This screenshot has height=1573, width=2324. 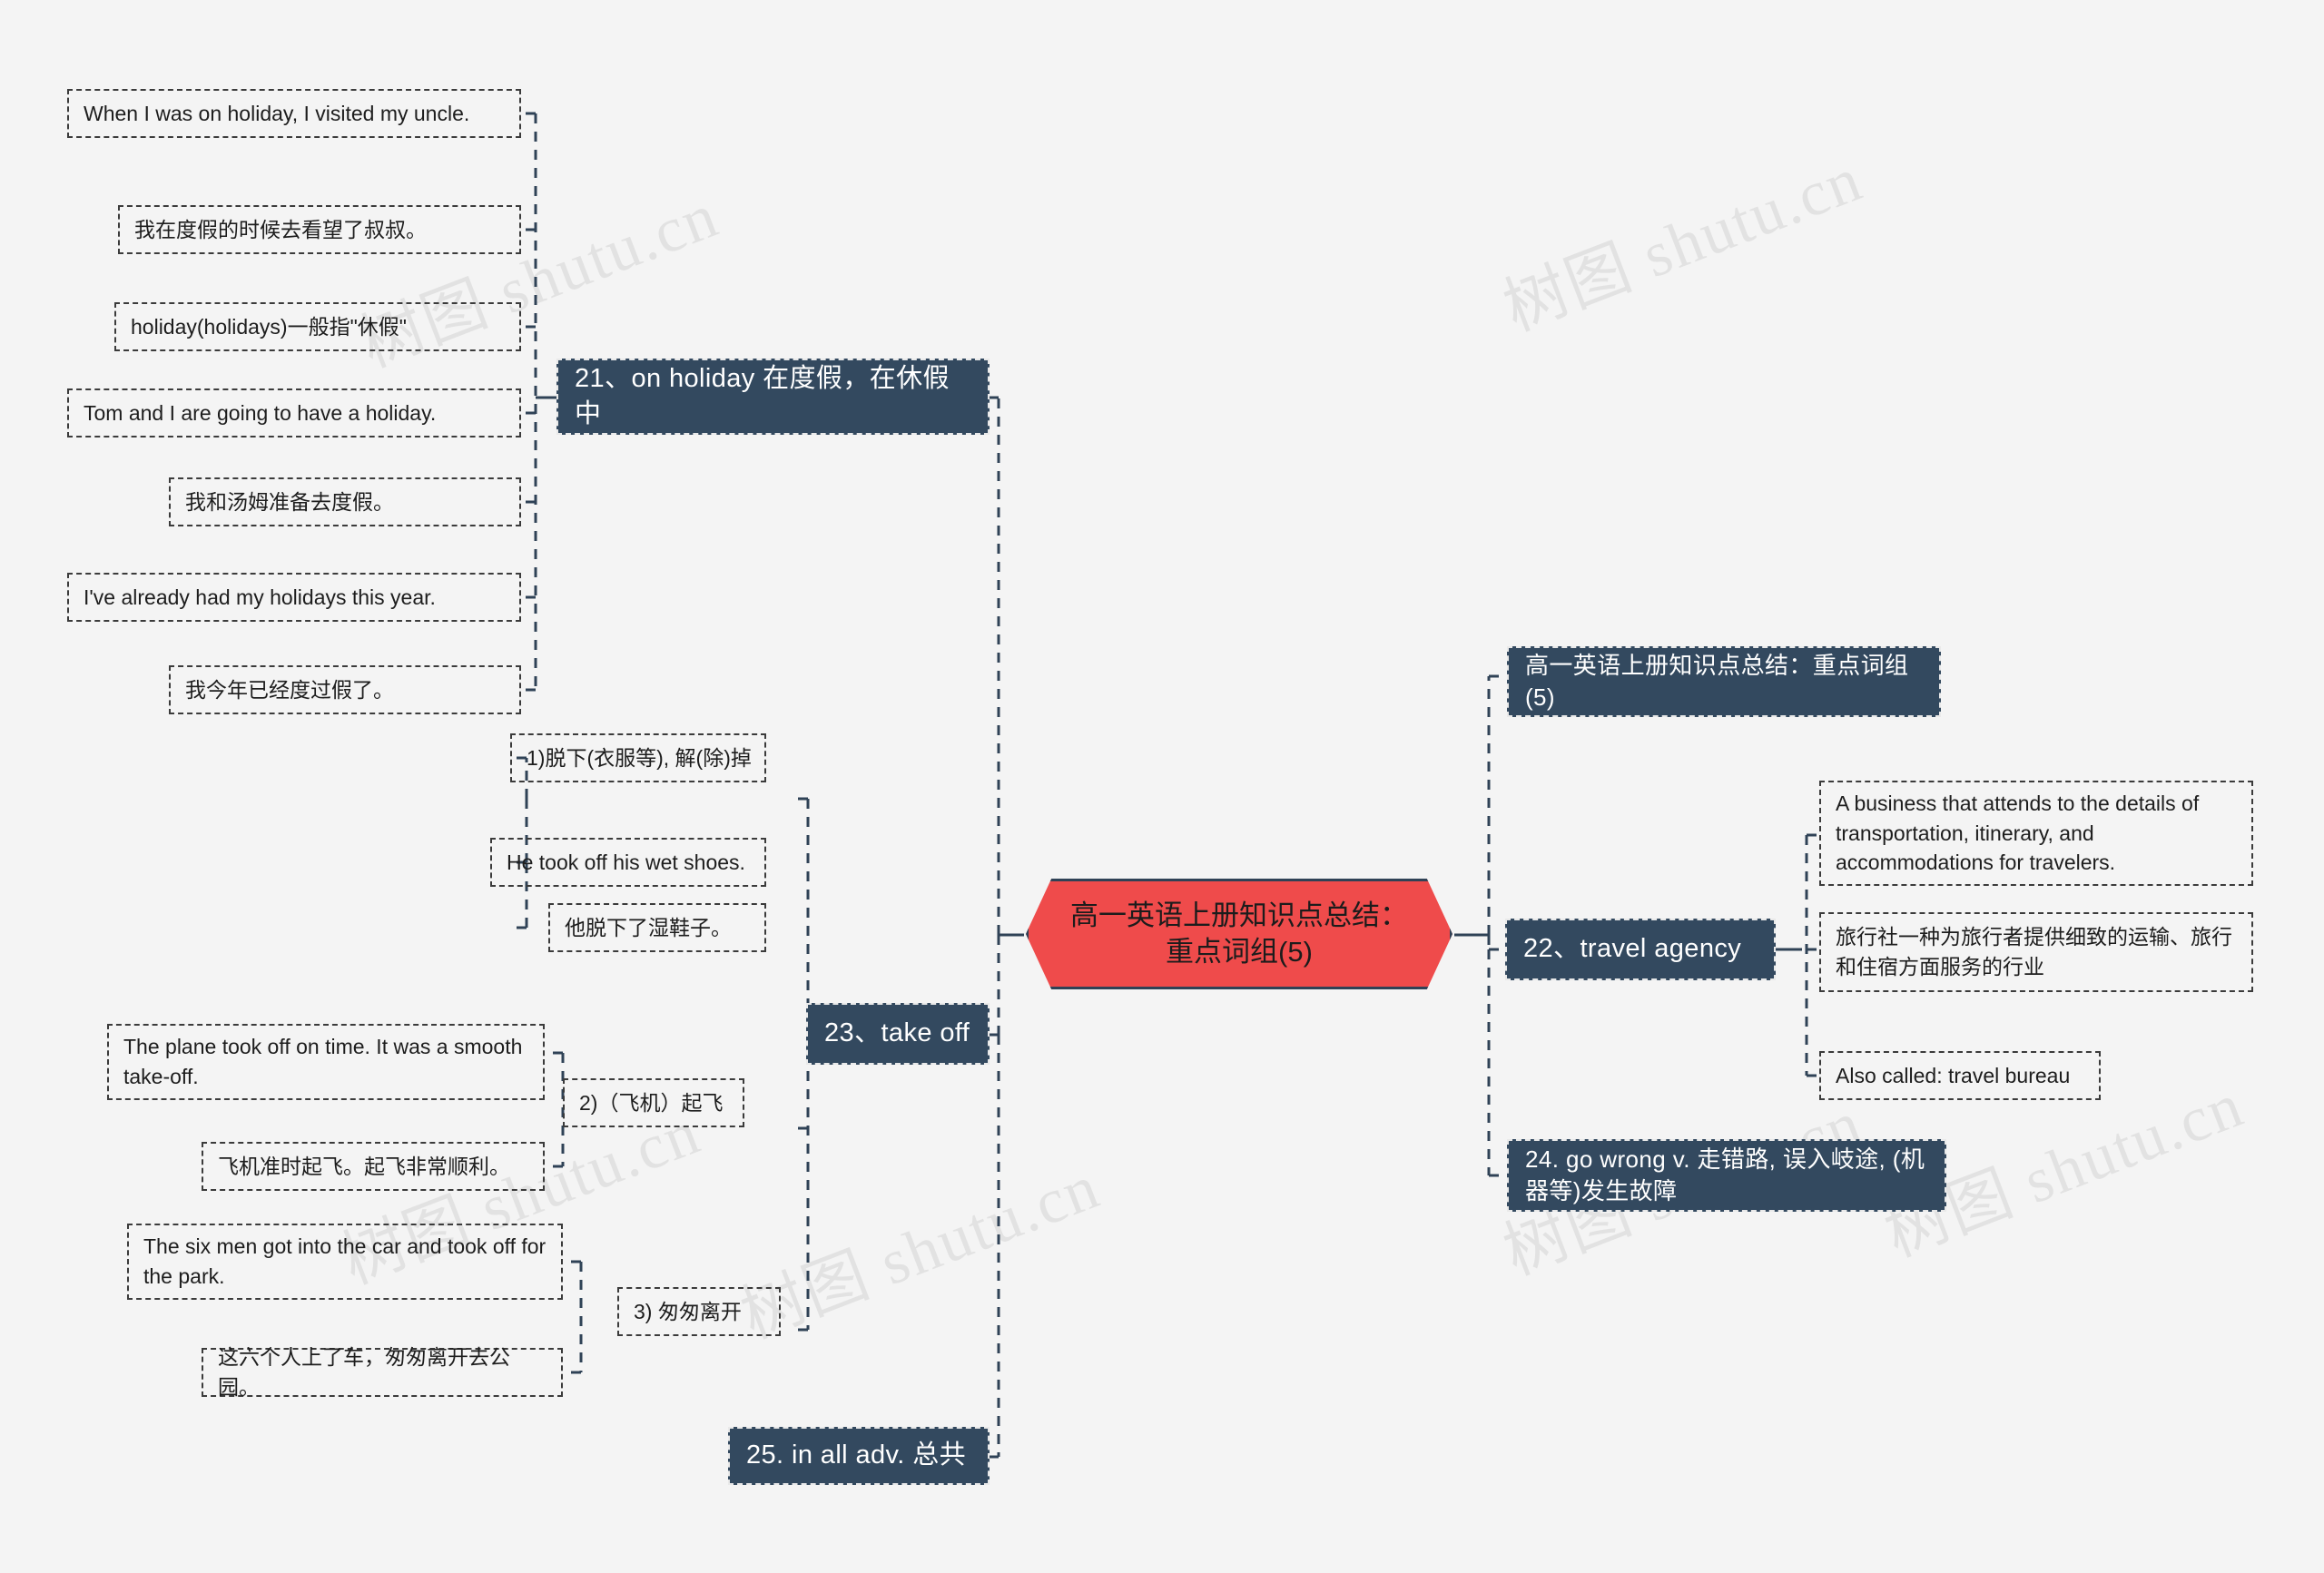 I want to click on topic-label: 23、take off, so click(x=897, y=1033).